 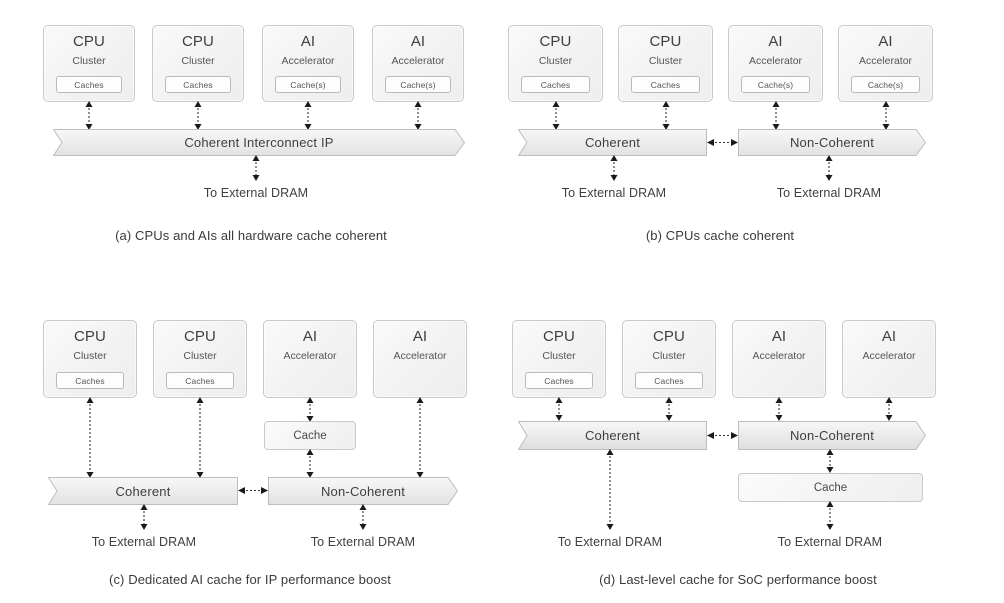 I want to click on last-level-cache: Cache, so click(x=830, y=487).